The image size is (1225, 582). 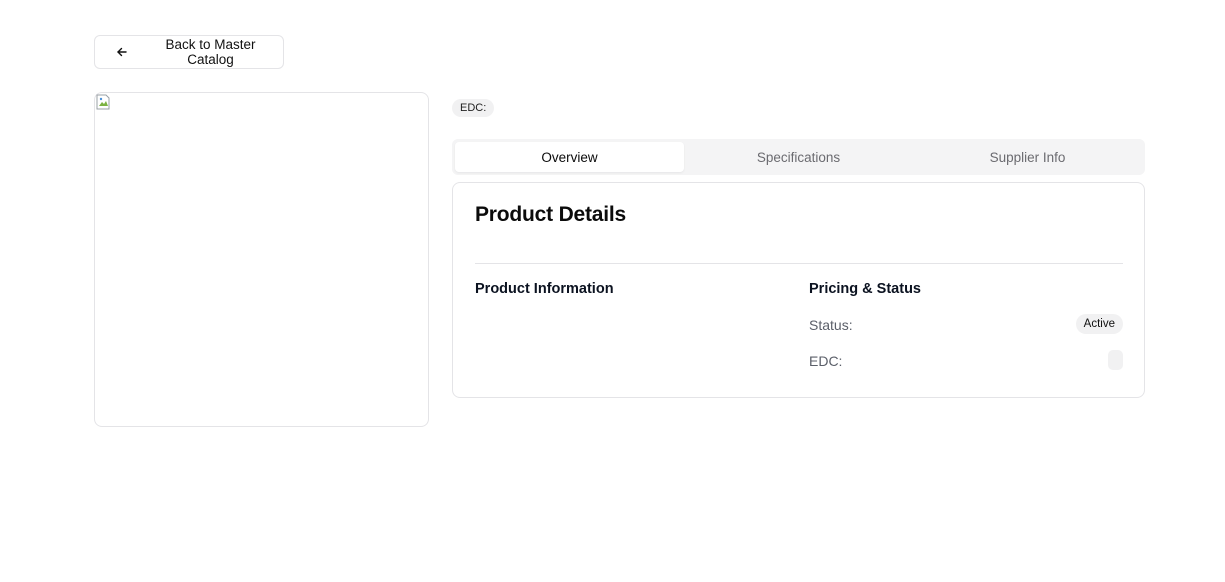 What do you see at coordinates (1115, 360) in the screenshot?
I see `edc-value-badge` at bounding box center [1115, 360].